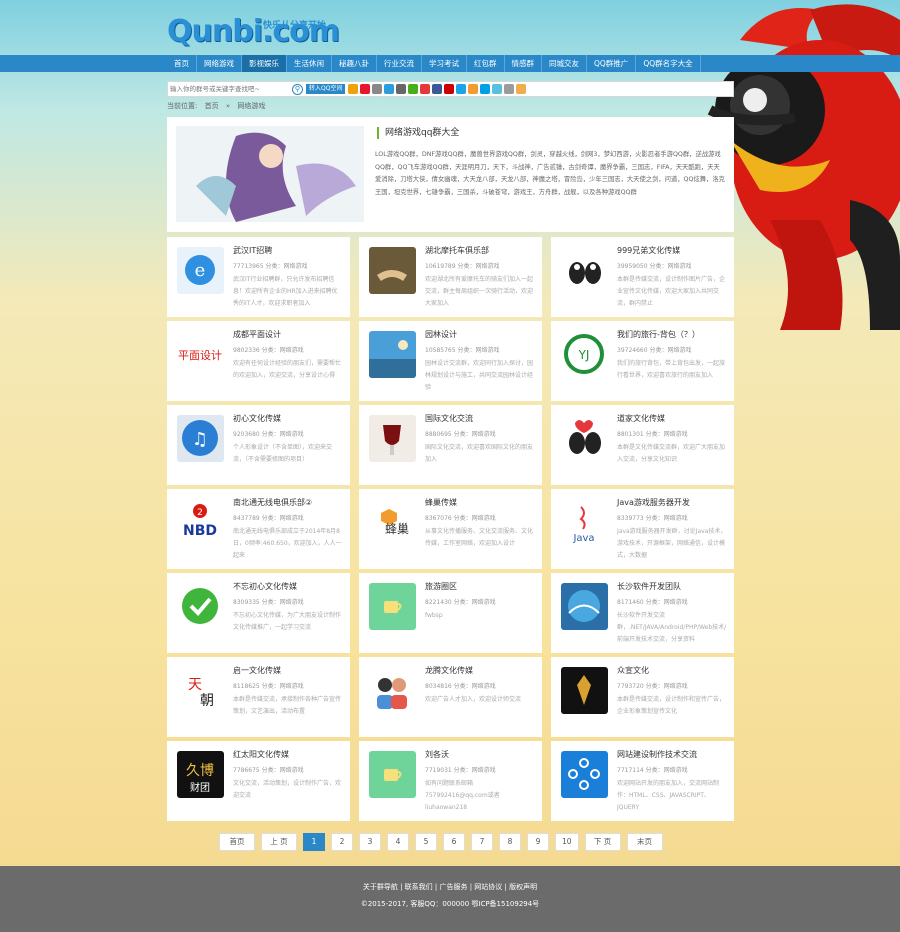 The image size is (900, 932). Describe the element at coordinates (584, 438) in the screenshot. I see `qq-couple-icon` at that location.